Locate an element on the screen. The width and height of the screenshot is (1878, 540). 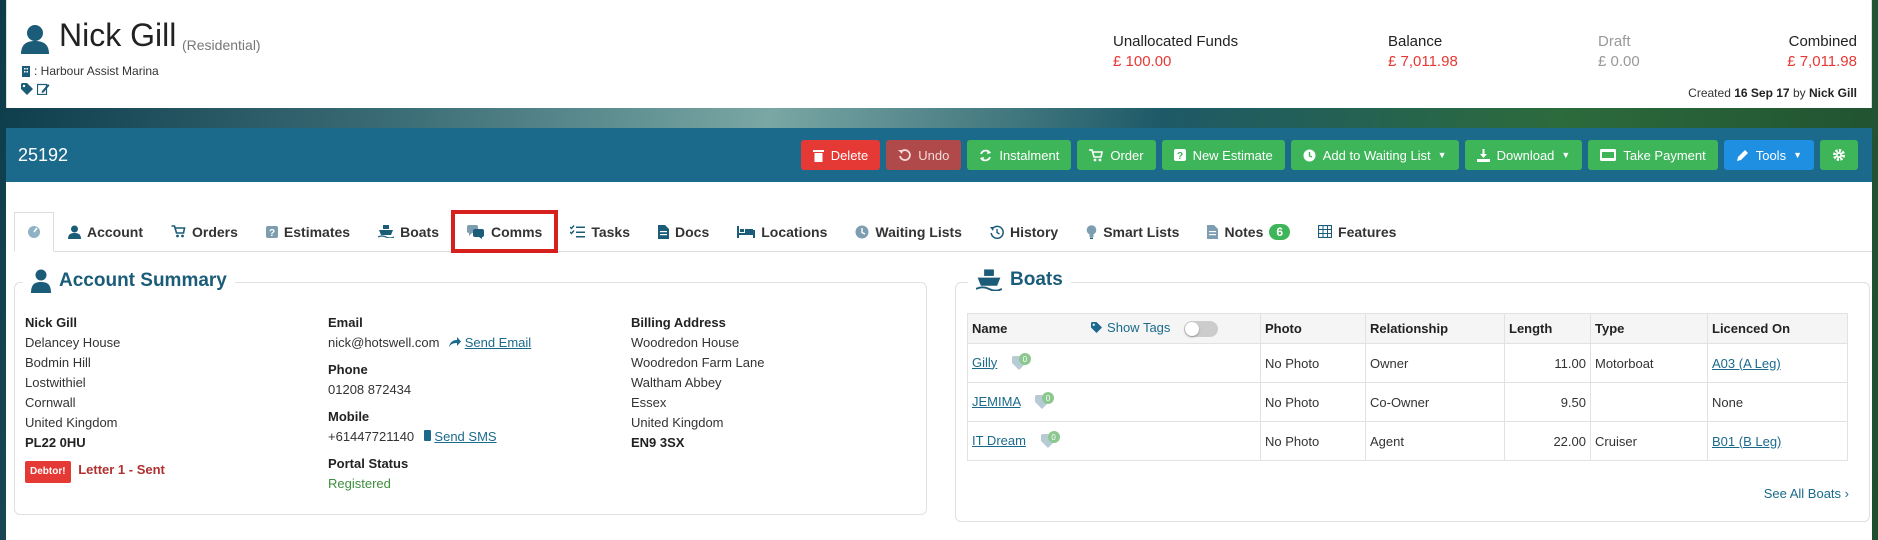
tab-waiting-lists: Waiting Lists is located at coordinates (908, 231).